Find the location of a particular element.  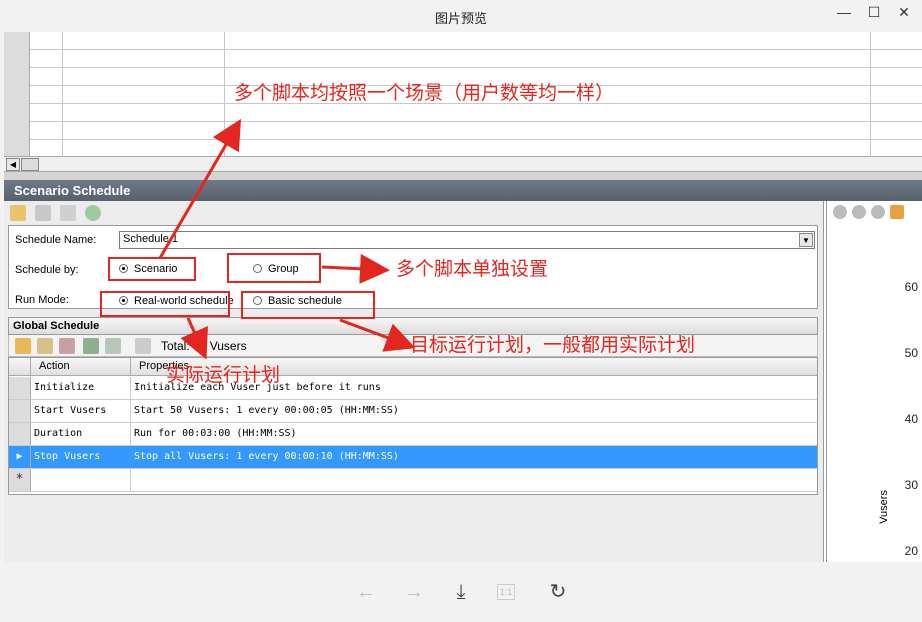

annotation-note-3: 目标运行计划，一般都用实际计划 is located at coordinates (553, 345).